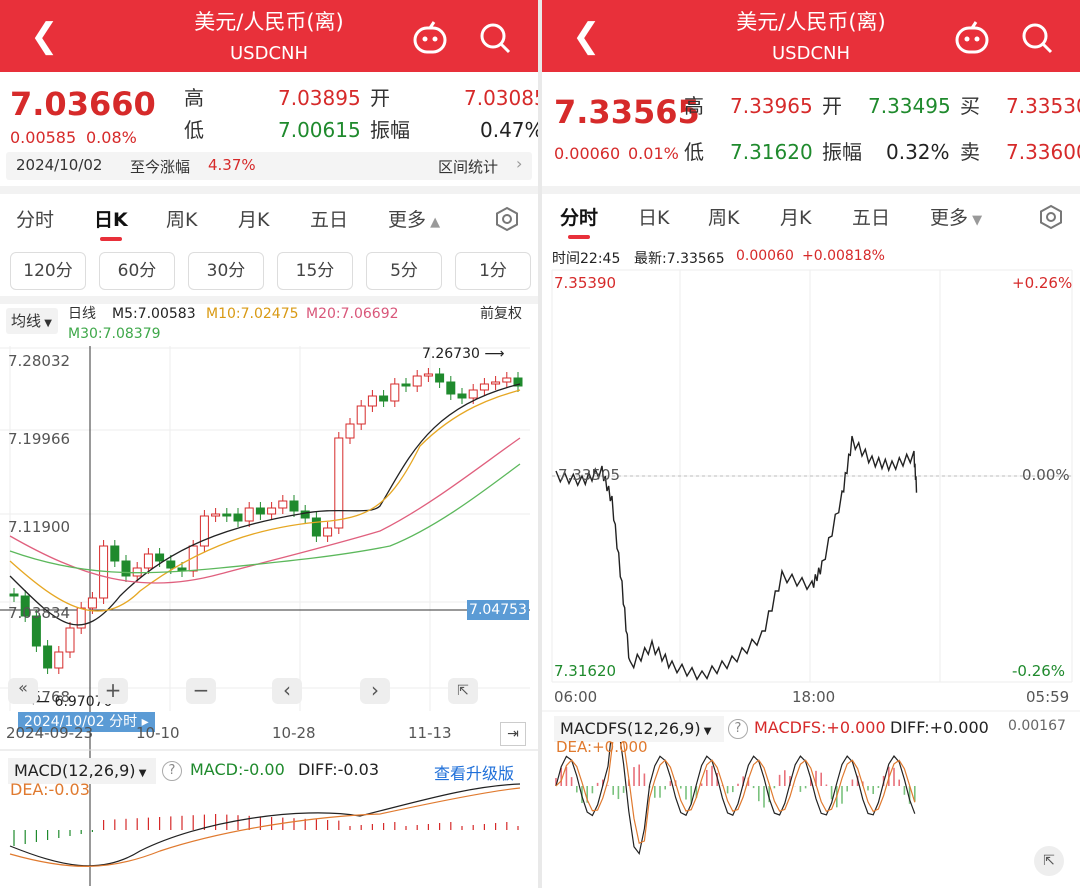  What do you see at coordinates (842, 152) in the screenshot?
I see `amplitude-label: 振幅` at bounding box center [842, 152].